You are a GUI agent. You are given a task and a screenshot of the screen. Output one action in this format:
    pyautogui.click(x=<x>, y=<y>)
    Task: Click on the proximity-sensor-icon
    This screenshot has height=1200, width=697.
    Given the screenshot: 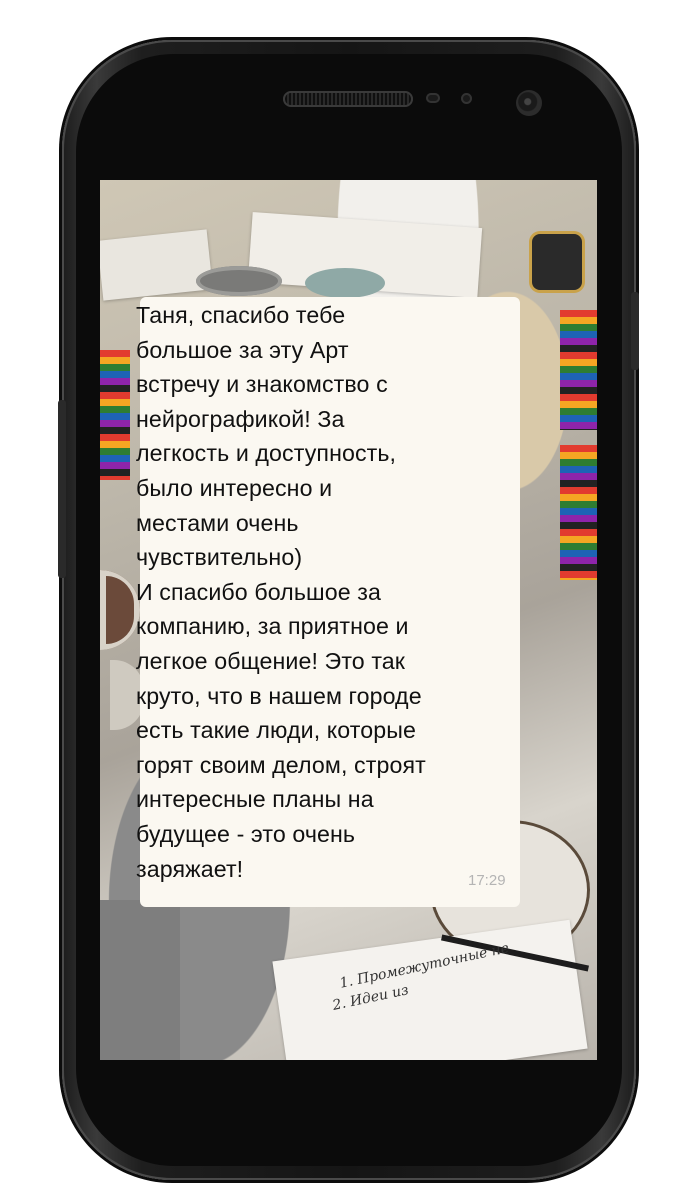 What is the action you would take?
    pyautogui.click(x=433, y=98)
    